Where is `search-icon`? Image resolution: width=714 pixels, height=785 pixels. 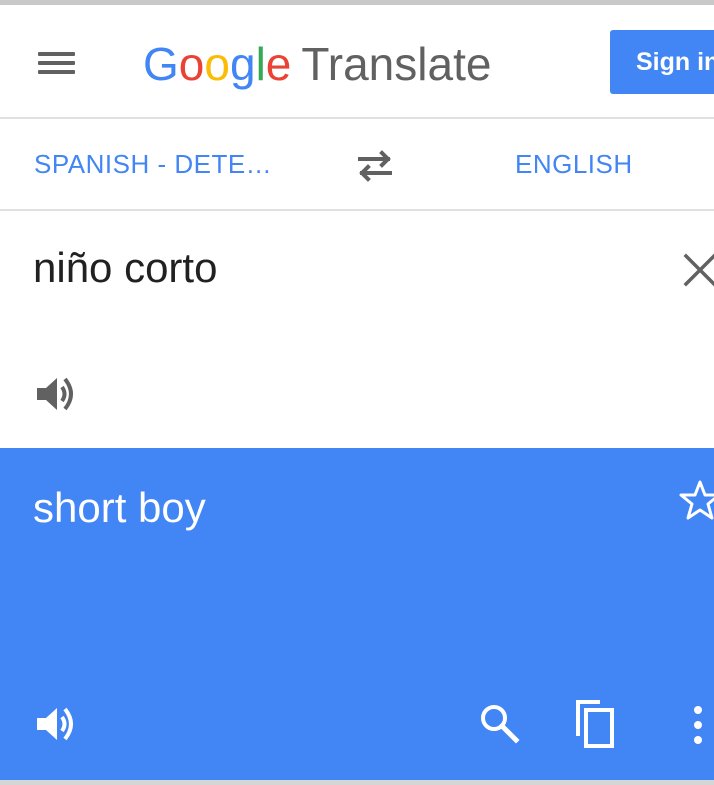
search-icon is located at coordinates (500, 724).